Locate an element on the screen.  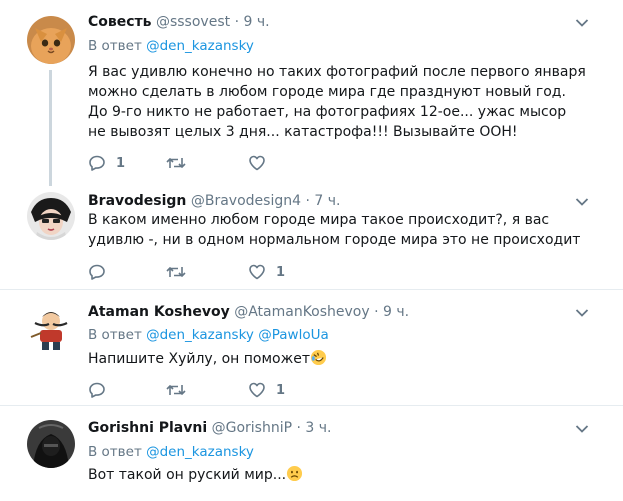
thread-line is located at coordinates (50, 128).